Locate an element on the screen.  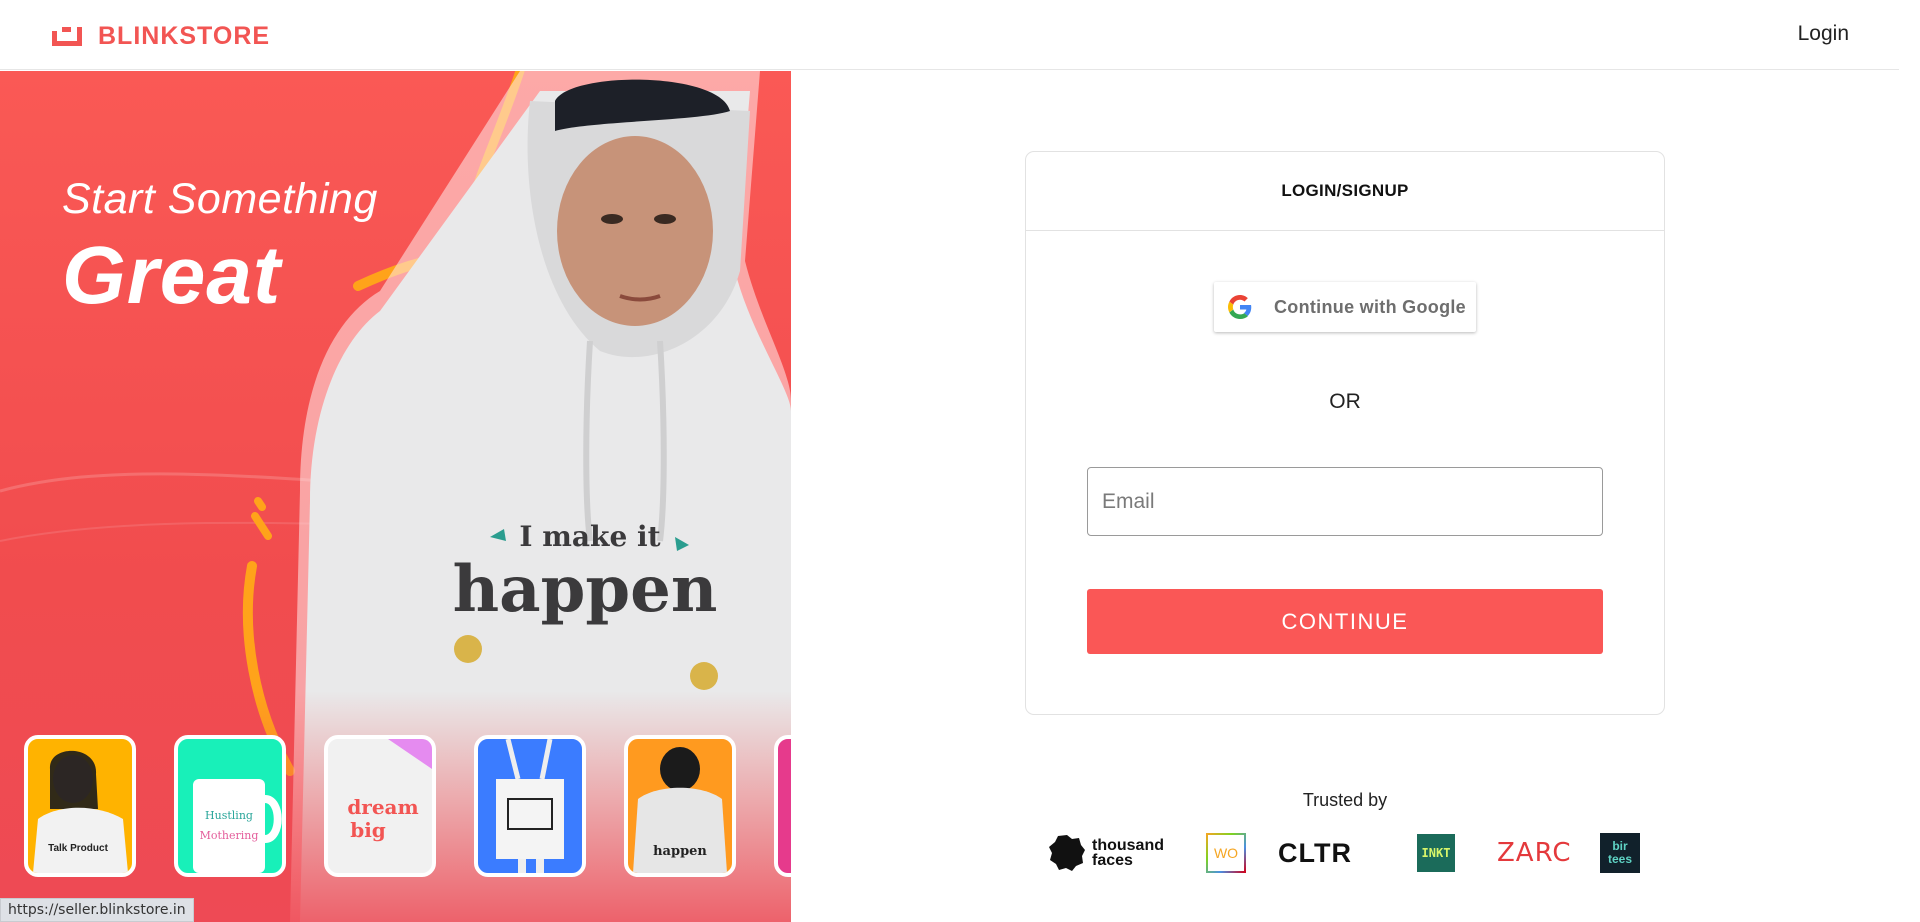
brand-thousand-faces: thousand faces is located at coordinates (1106, 853).